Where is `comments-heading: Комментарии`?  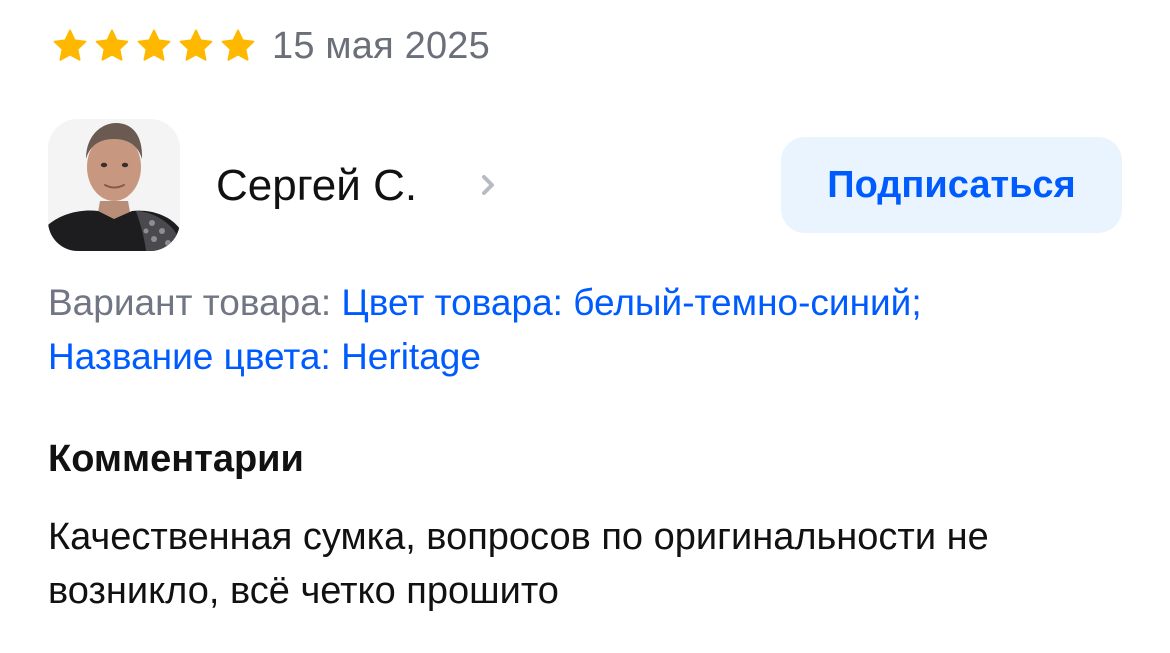
comments-heading: Комментарии is located at coordinates (176, 459).